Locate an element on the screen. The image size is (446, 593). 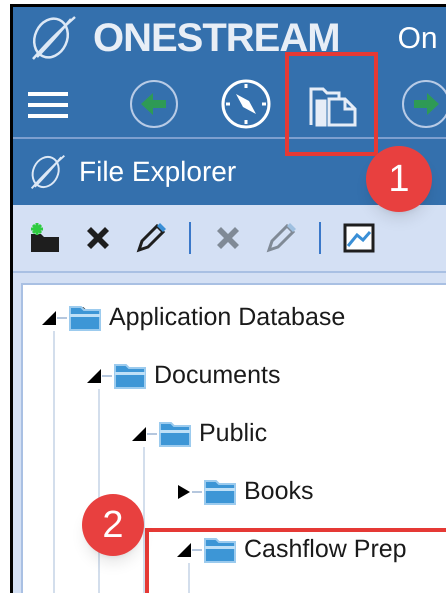
expand-toggle is located at coordinates (184, 492).